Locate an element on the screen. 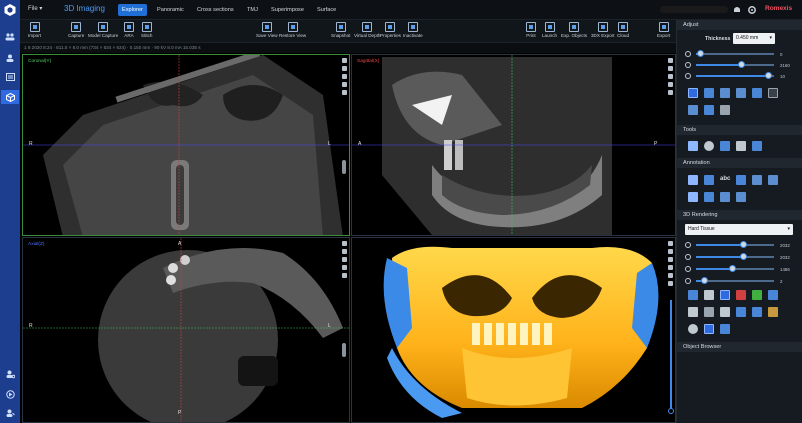  export-button: Export is located at coordinates (663, 30).